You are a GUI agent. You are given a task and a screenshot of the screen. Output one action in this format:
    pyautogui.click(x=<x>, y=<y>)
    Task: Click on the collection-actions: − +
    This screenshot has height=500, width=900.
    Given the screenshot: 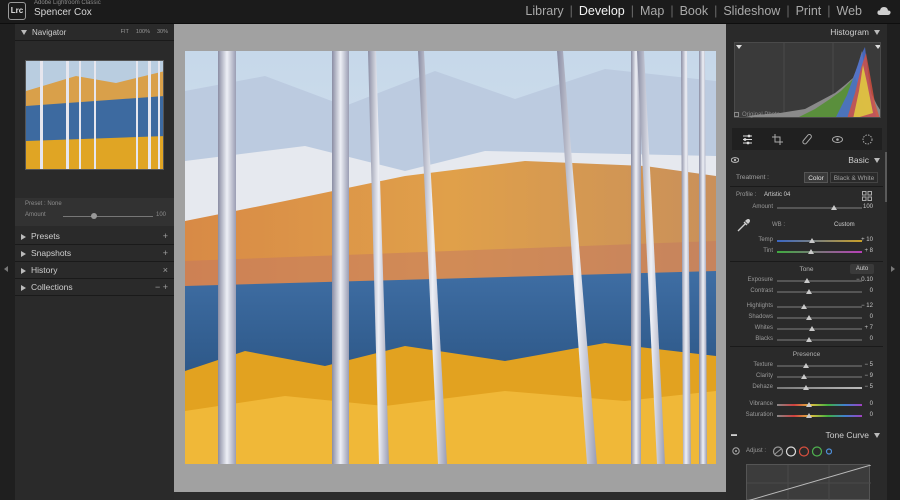 What is the action you would take?
    pyautogui.click(x=161, y=287)
    